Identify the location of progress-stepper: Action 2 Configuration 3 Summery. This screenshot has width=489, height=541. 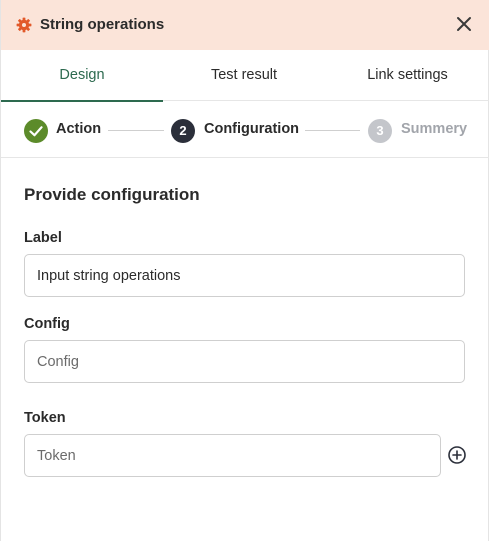
(245, 129).